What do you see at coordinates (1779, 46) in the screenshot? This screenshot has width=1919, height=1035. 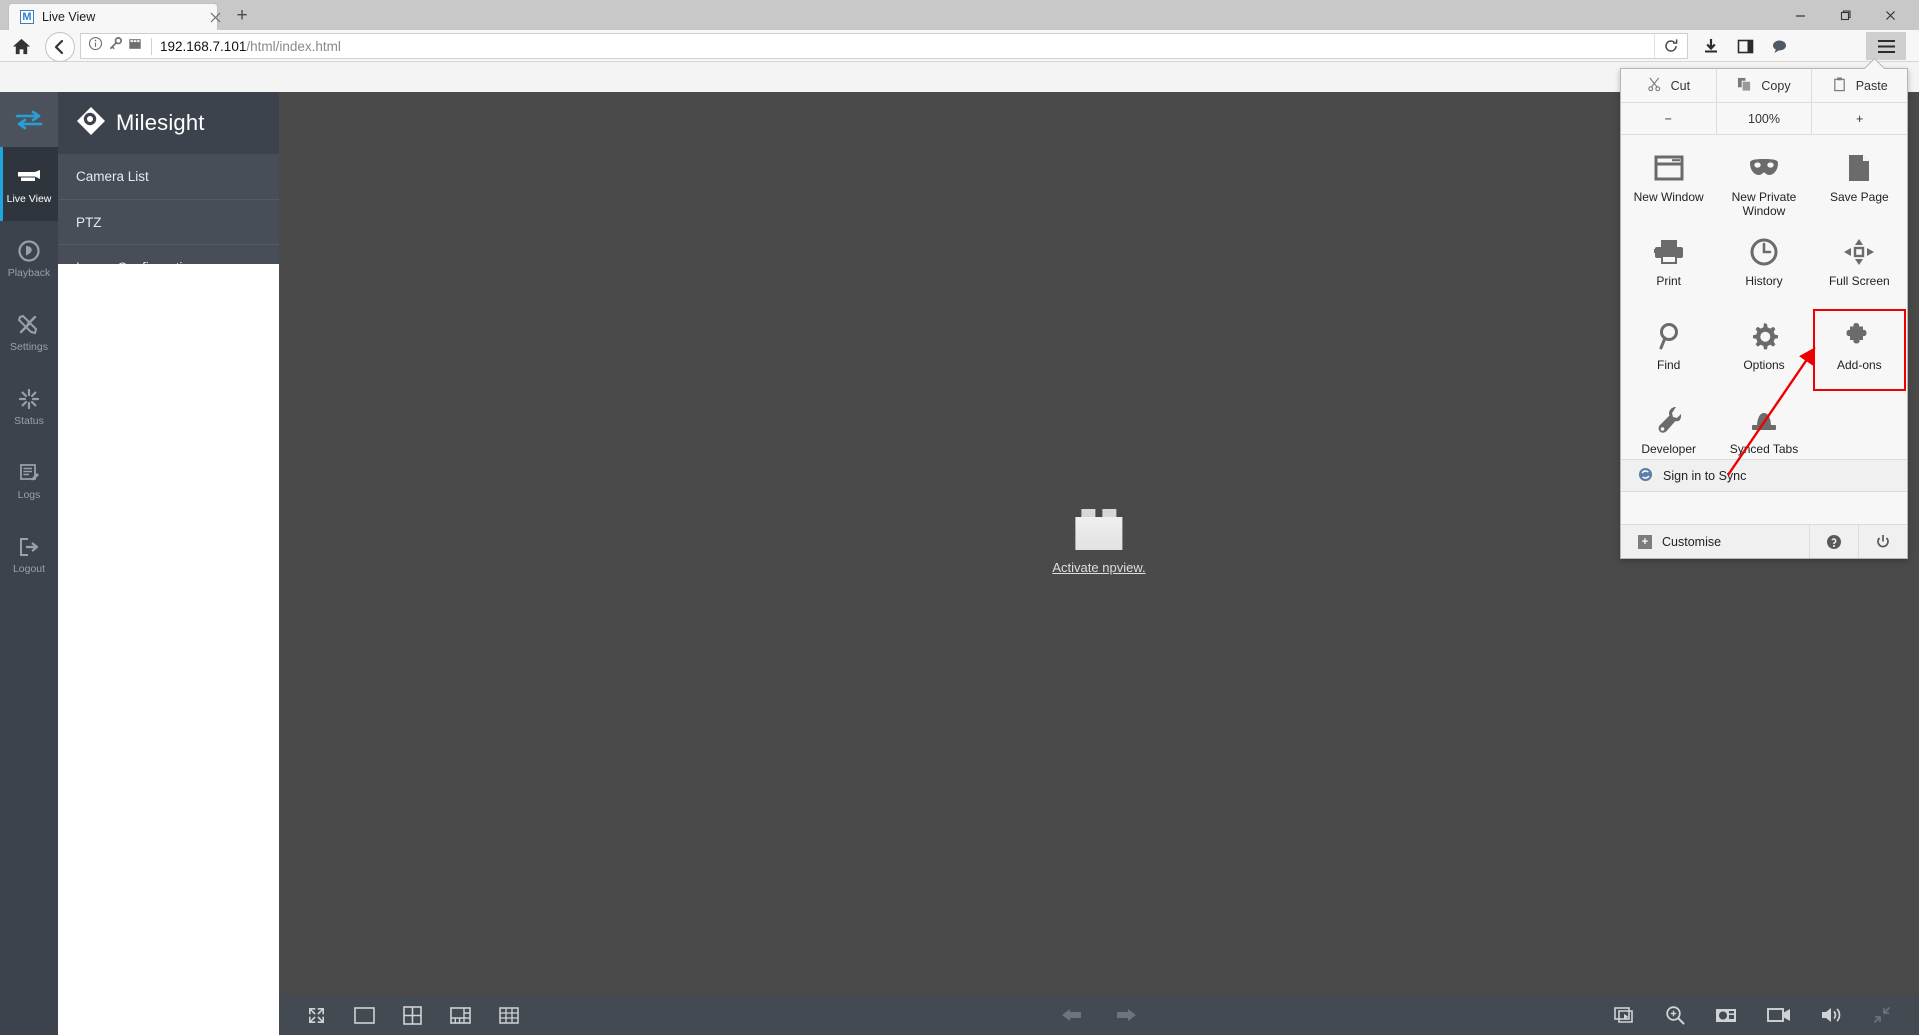 I see `chat-icon` at bounding box center [1779, 46].